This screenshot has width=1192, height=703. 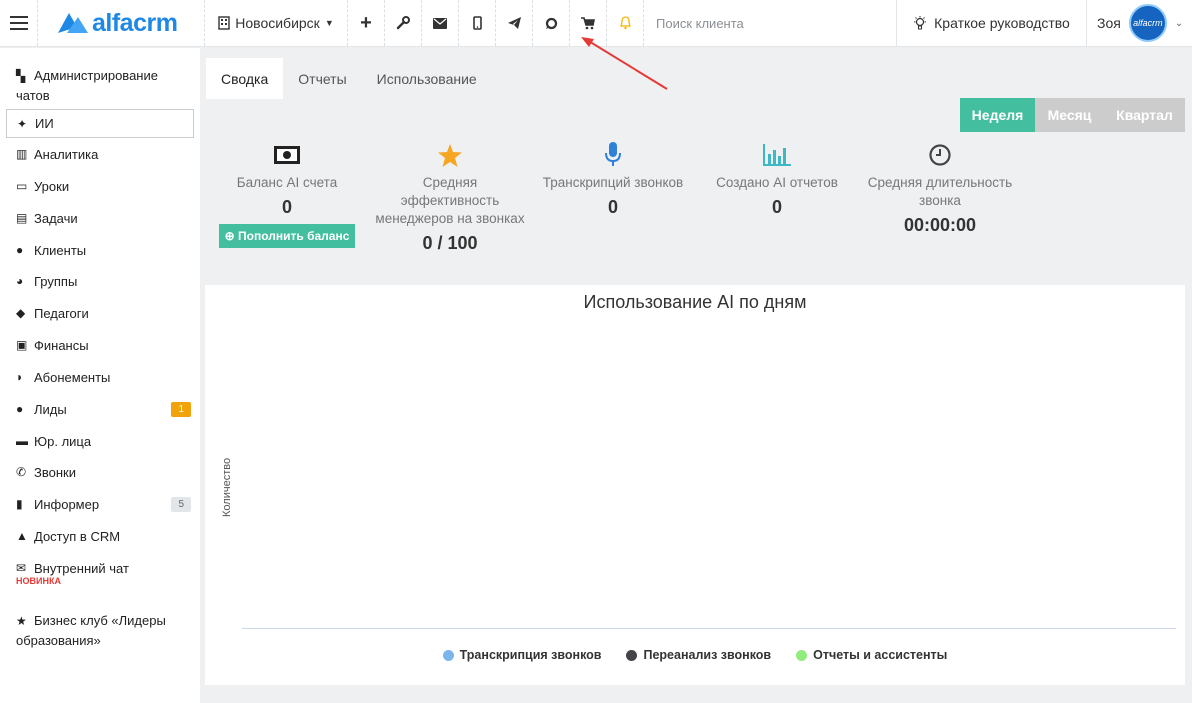 What do you see at coordinates (940, 225) in the screenshot?
I see `stat-value: 00:00:00` at bounding box center [940, 225].